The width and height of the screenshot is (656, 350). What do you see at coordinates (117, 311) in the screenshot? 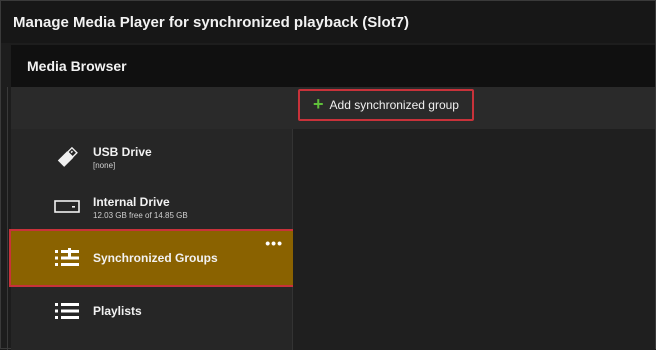
I see `source-item-name: Playlists` at bounding box center [117, 311].